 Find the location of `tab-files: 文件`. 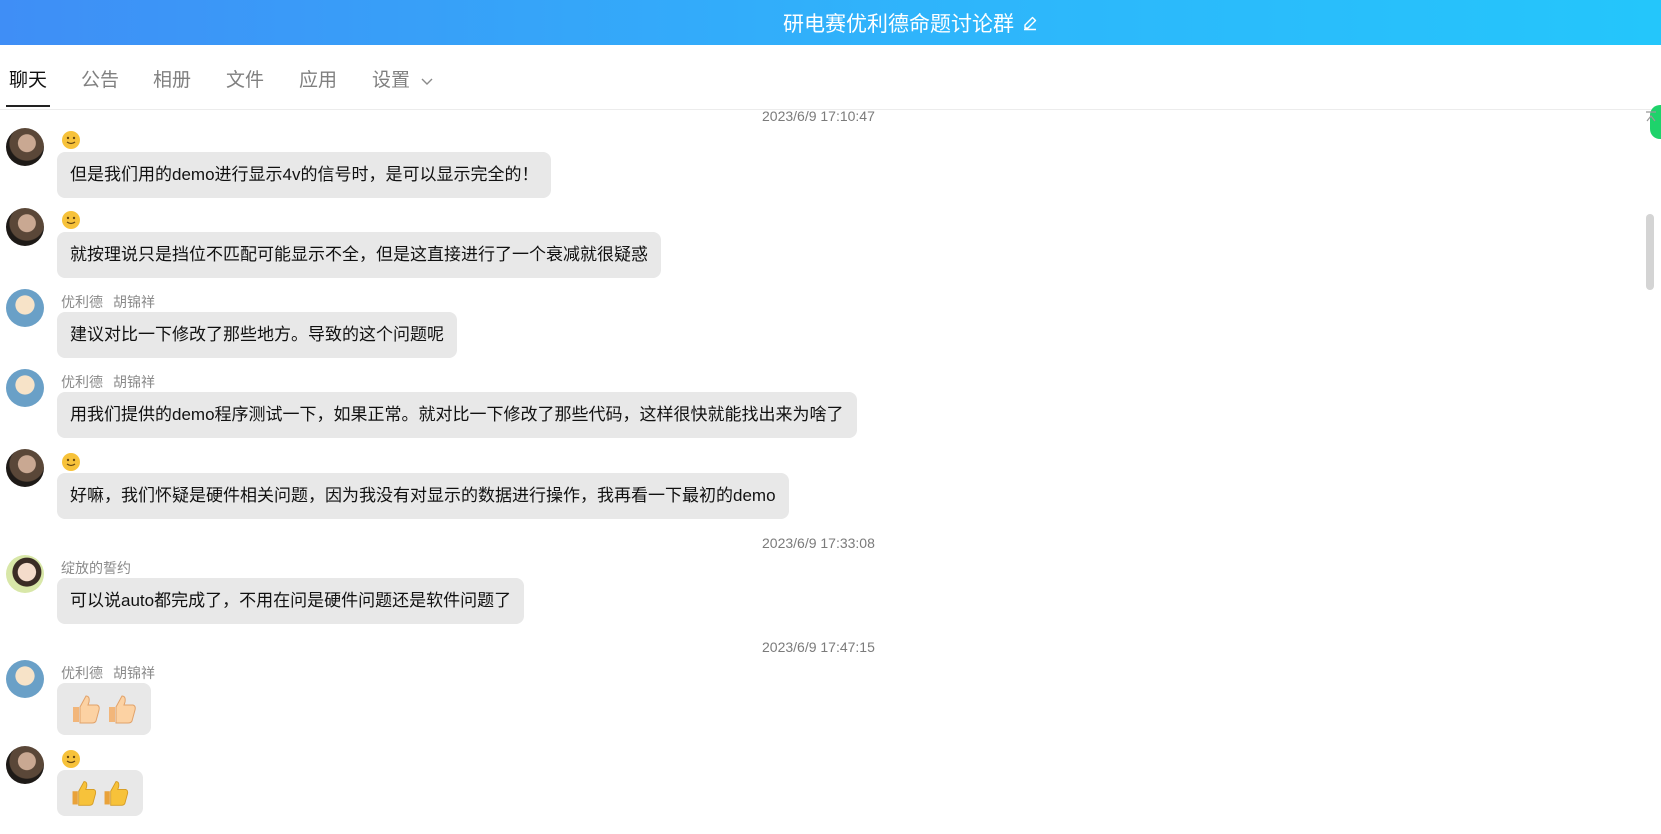

tab-files: 文件 is located at coordinates (245, 76).